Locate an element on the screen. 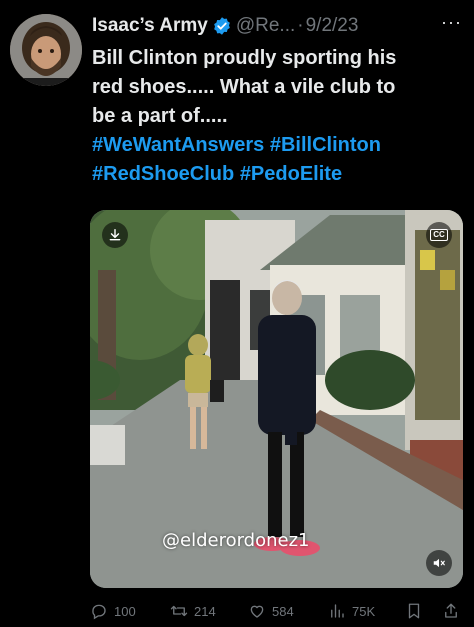  heart-icon is located at coordinates (257, 611).